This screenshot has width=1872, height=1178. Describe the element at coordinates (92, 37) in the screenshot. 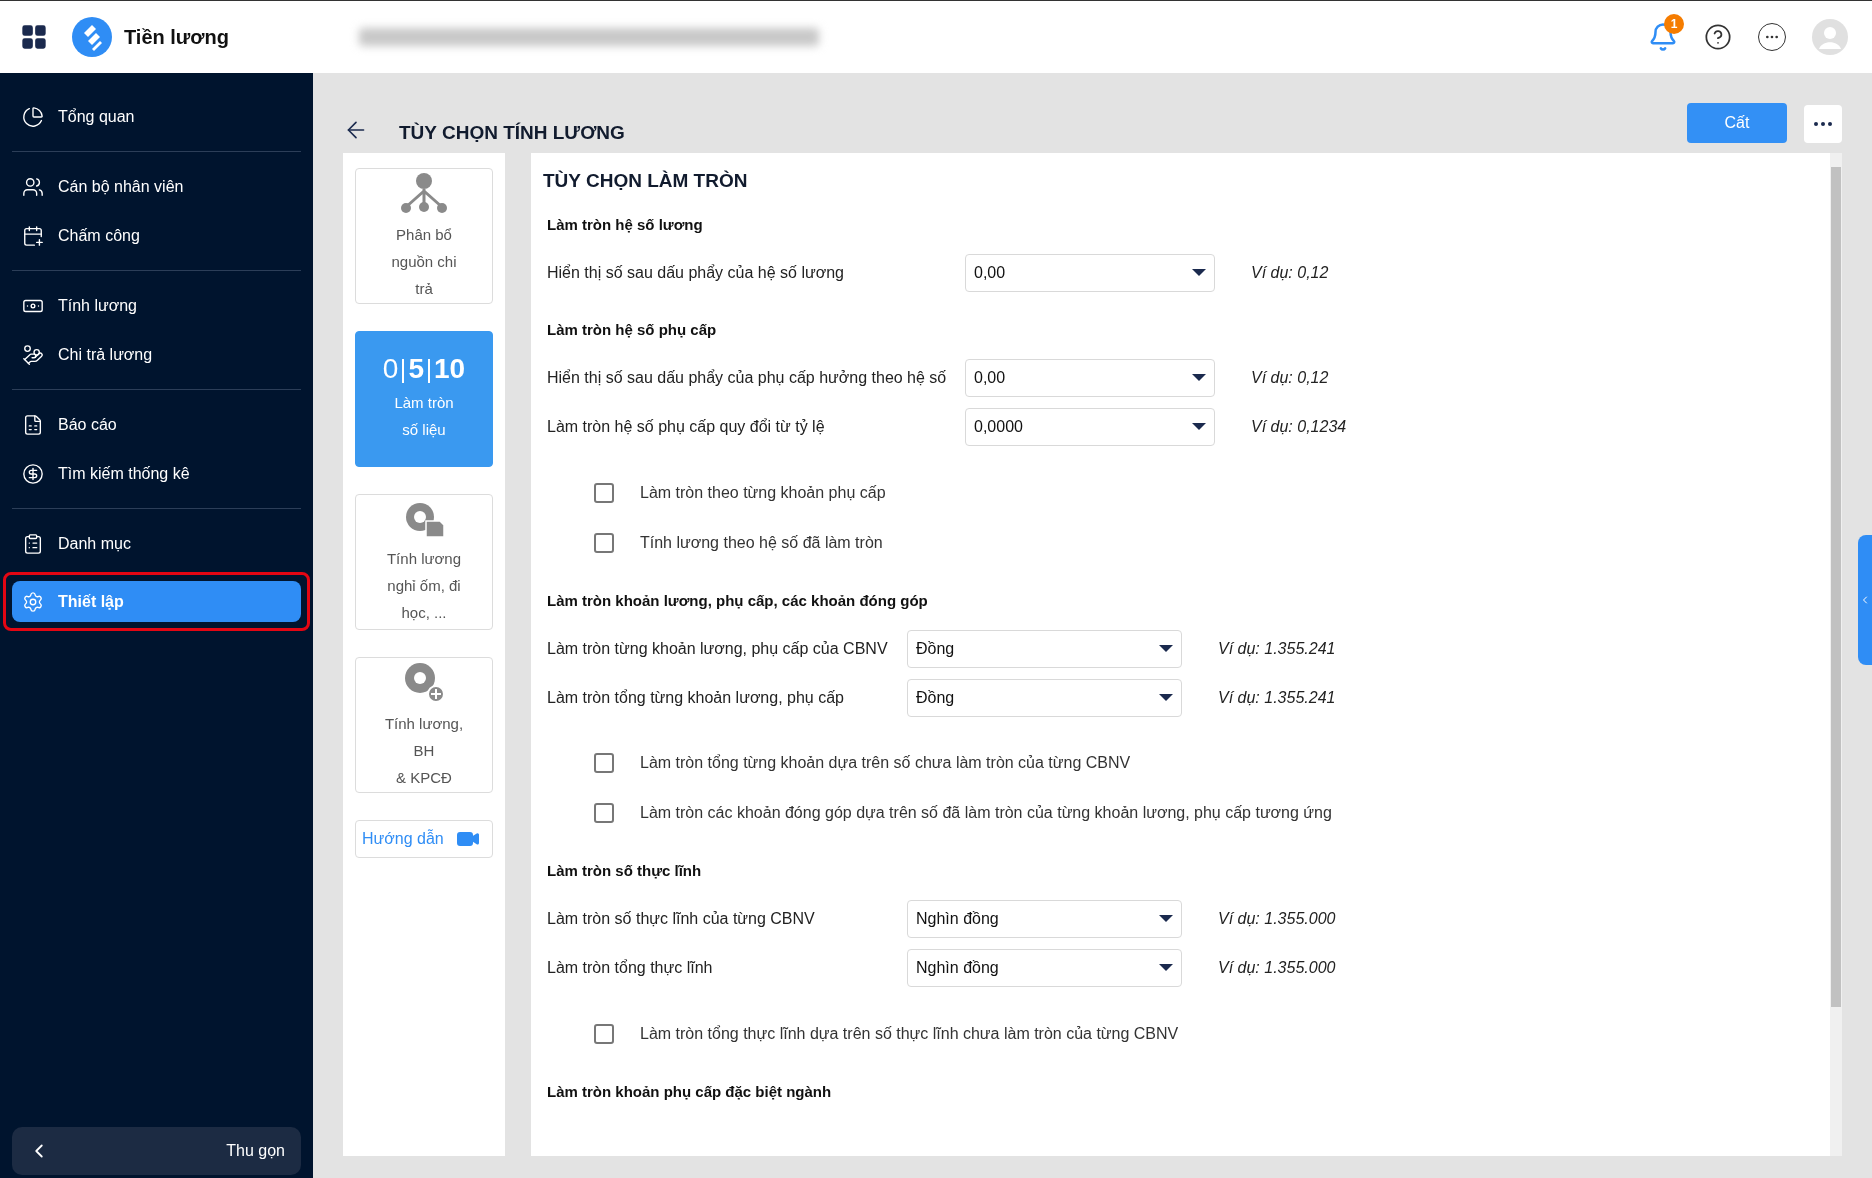

I see `app-logo` at that location.